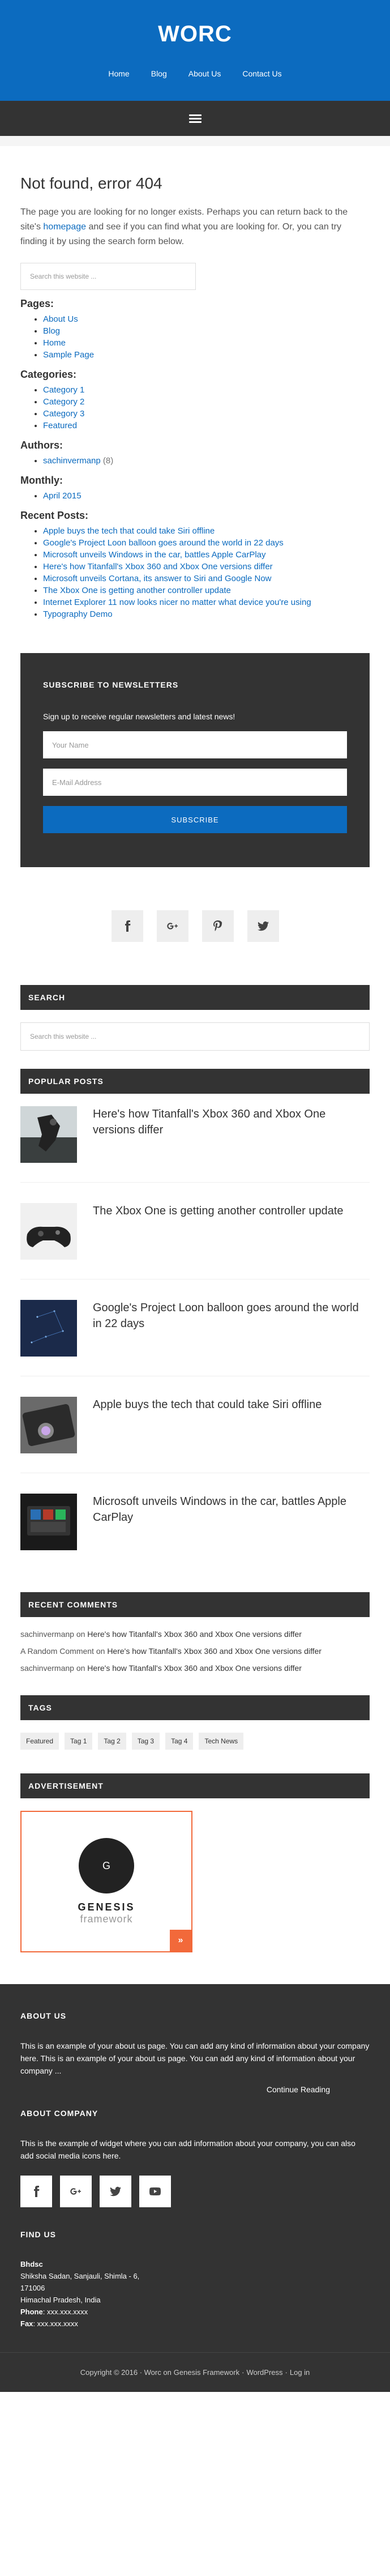 This screenshot has height=2576, width=390. I want to click on newsletter-title: SUBSCRIBE TO NEWSLETTERS, so click(111, 684).